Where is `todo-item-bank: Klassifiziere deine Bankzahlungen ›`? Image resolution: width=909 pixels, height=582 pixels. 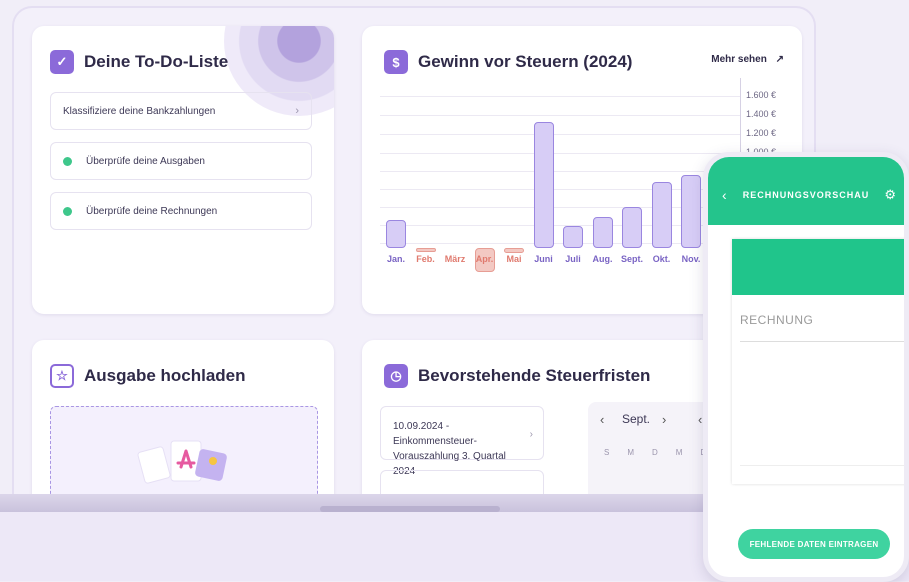 todo-item-bank: Klassifiziere deine Bankzahlungen › is located at coordinates (181, 111).